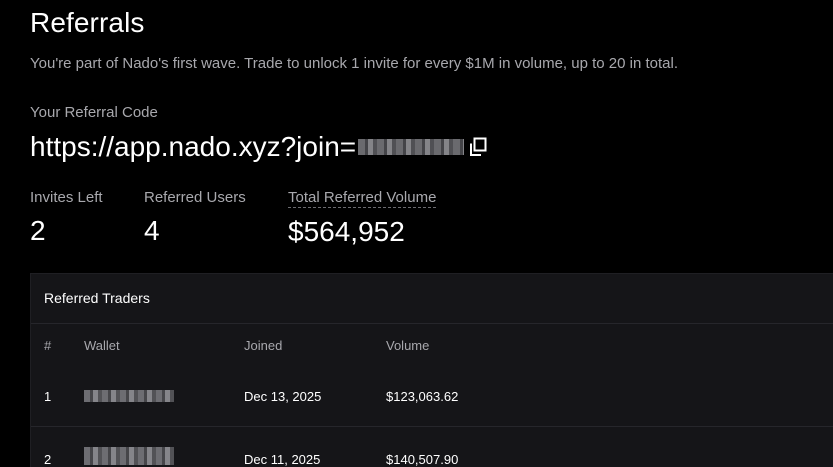  Describe the element at coordinates (282, 459) in the screenshot. I see `row-joined: Dec 11, 2025` at that location.